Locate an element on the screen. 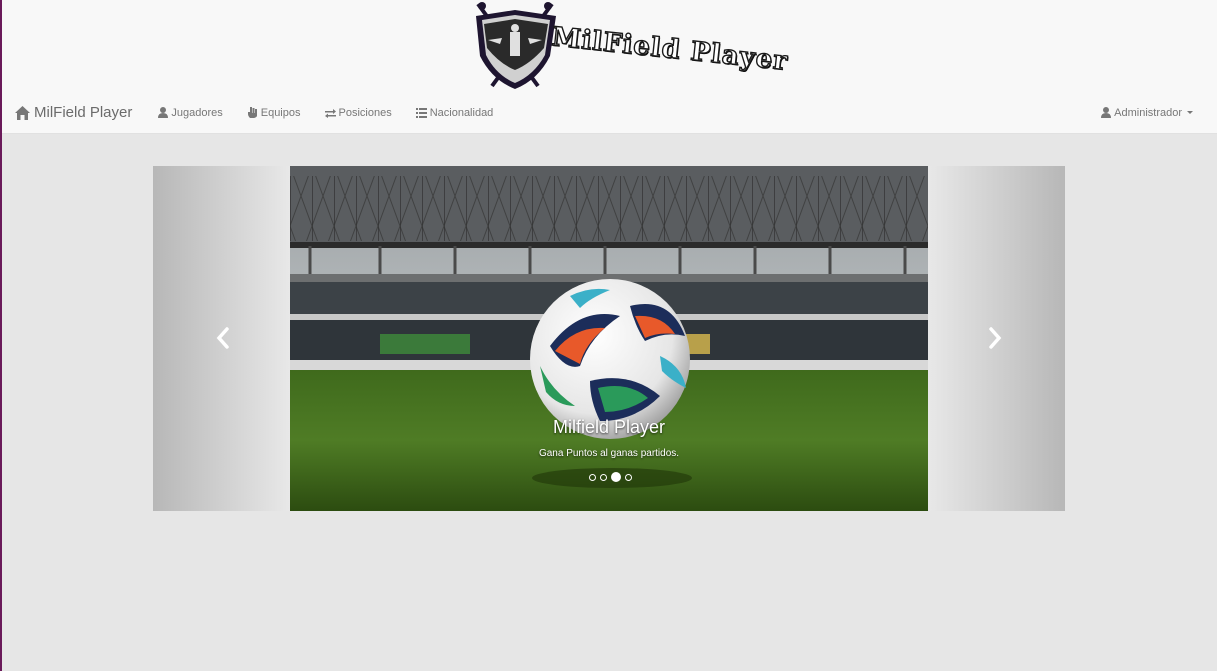 The image size is (1217, 671). carousel-prev-button is located at coordinates (224, 338).